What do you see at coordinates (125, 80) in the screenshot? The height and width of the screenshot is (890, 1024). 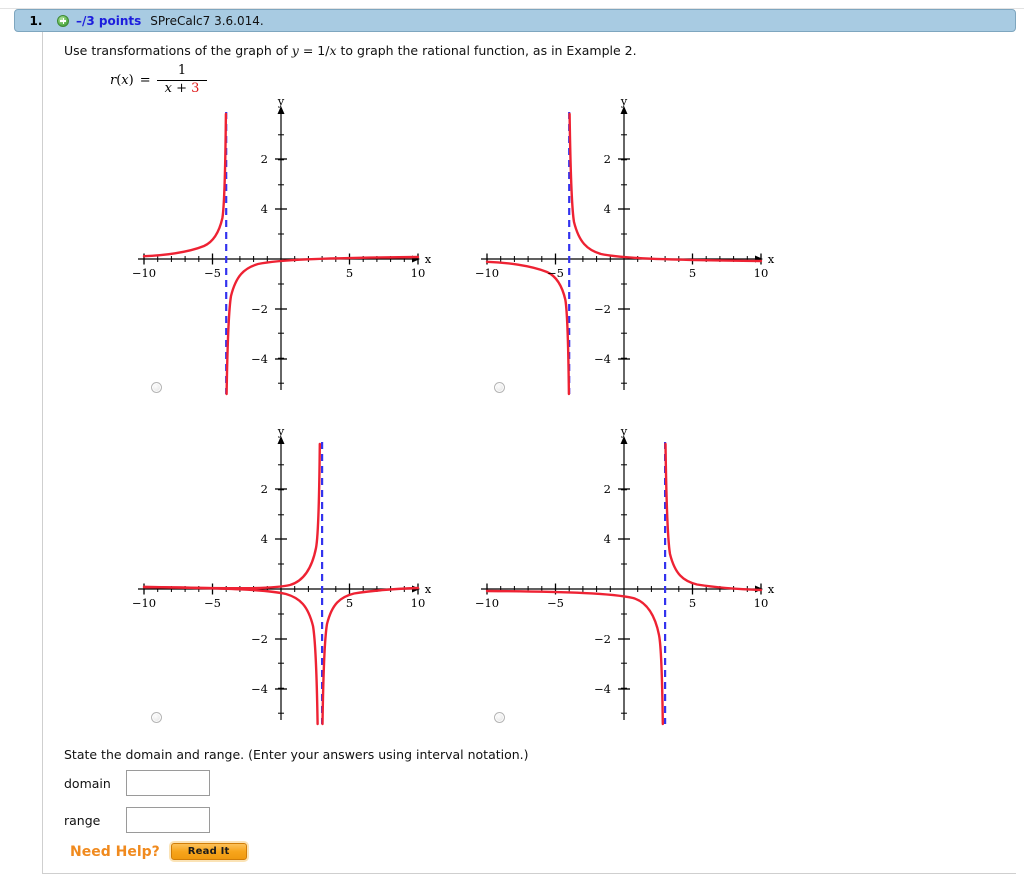 I see `formula-argument: x` at bounding box center [125, 80].